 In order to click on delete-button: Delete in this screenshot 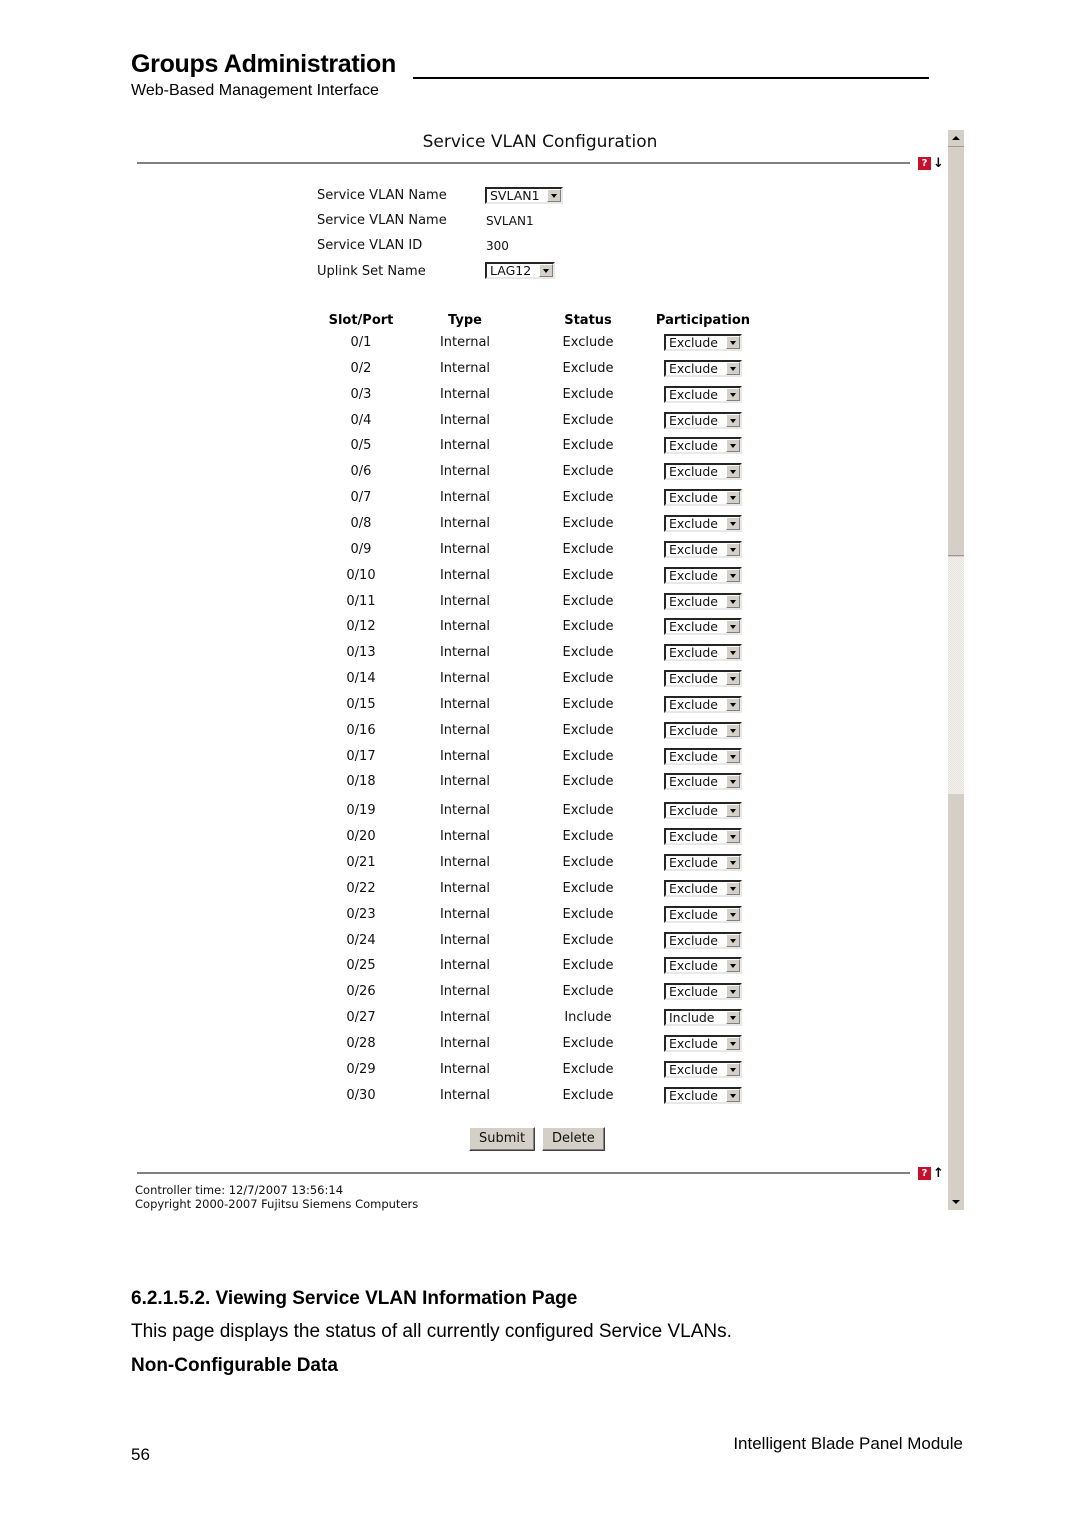, I will do `click(573, 1139)`.